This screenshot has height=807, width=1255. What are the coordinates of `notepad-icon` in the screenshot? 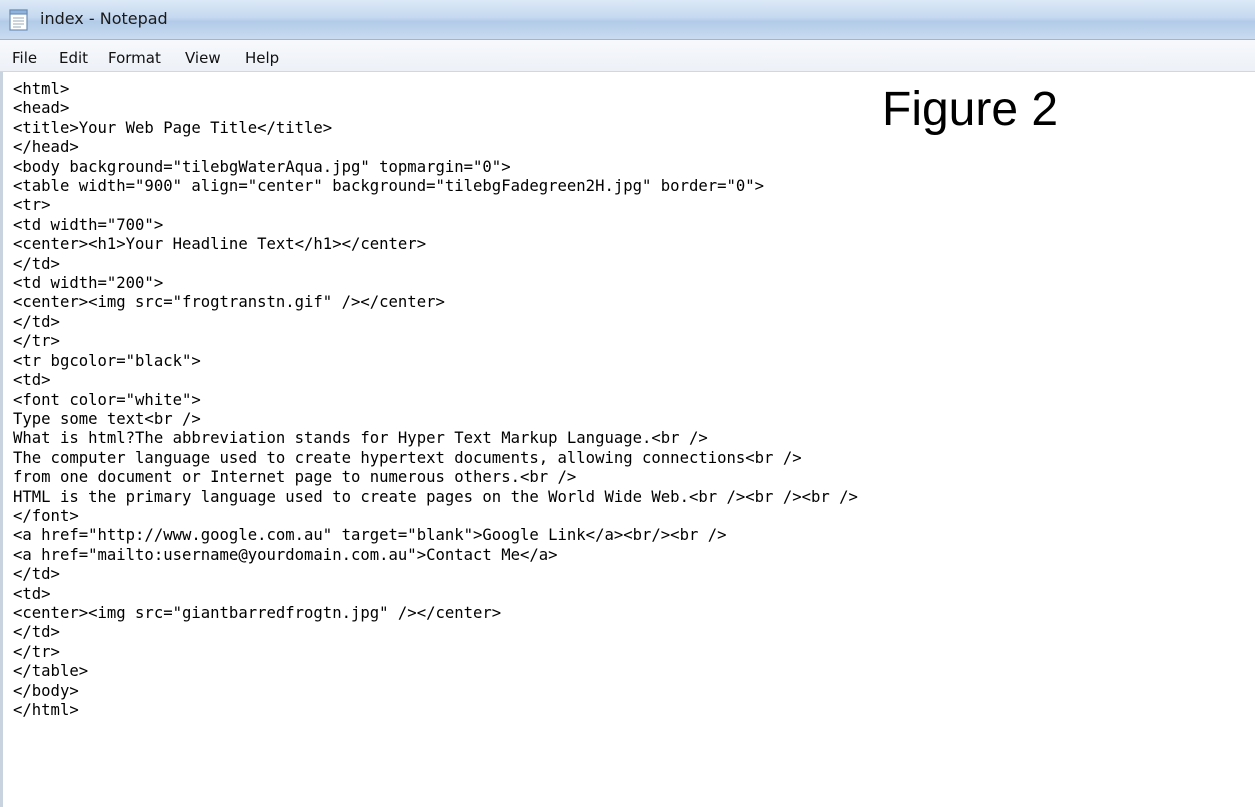 It's located at (19, 20).